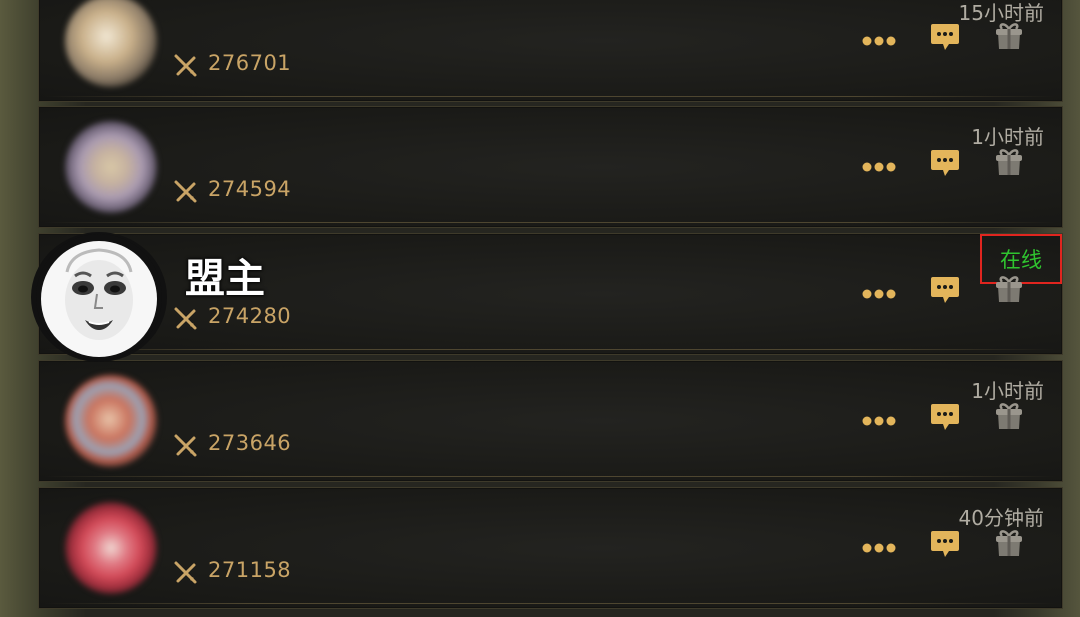 The image size is (1080, 617). What do you see at coordinates (250, 63) in the screenshot?
I see `member-power: 276701` at bounding box center [250, 63].